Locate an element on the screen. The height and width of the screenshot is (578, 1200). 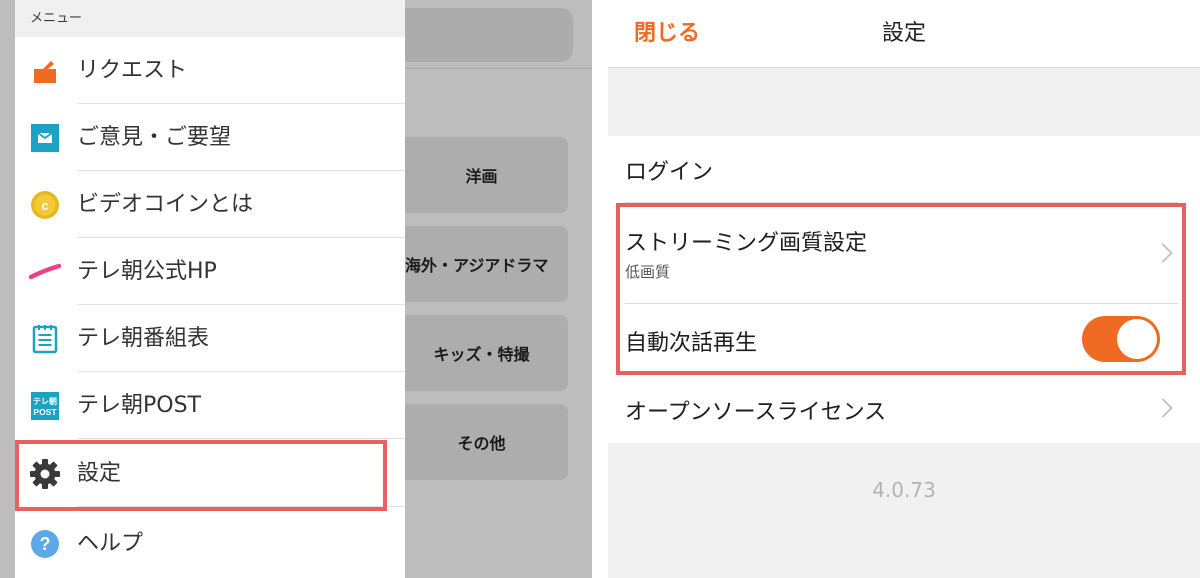
menu-item-label: テレ朝番組表 is located at coordinates (143, 338).